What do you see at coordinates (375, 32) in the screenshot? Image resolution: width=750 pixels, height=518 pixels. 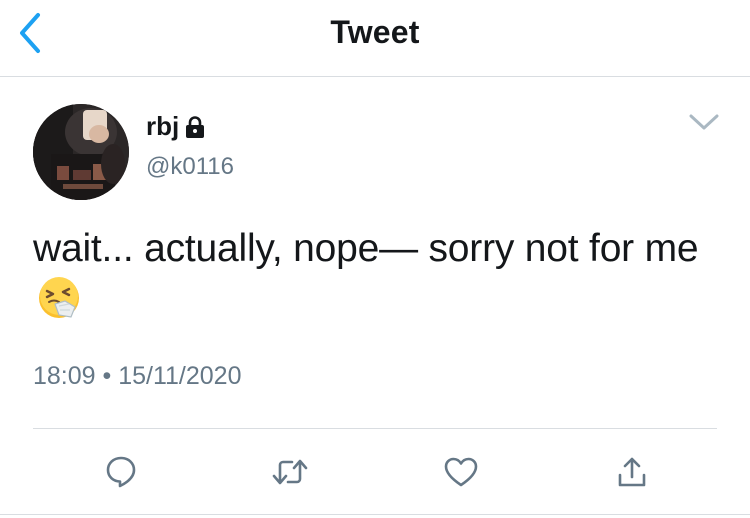 I see `page-title: Tweet` at bounding box center [375, 32].